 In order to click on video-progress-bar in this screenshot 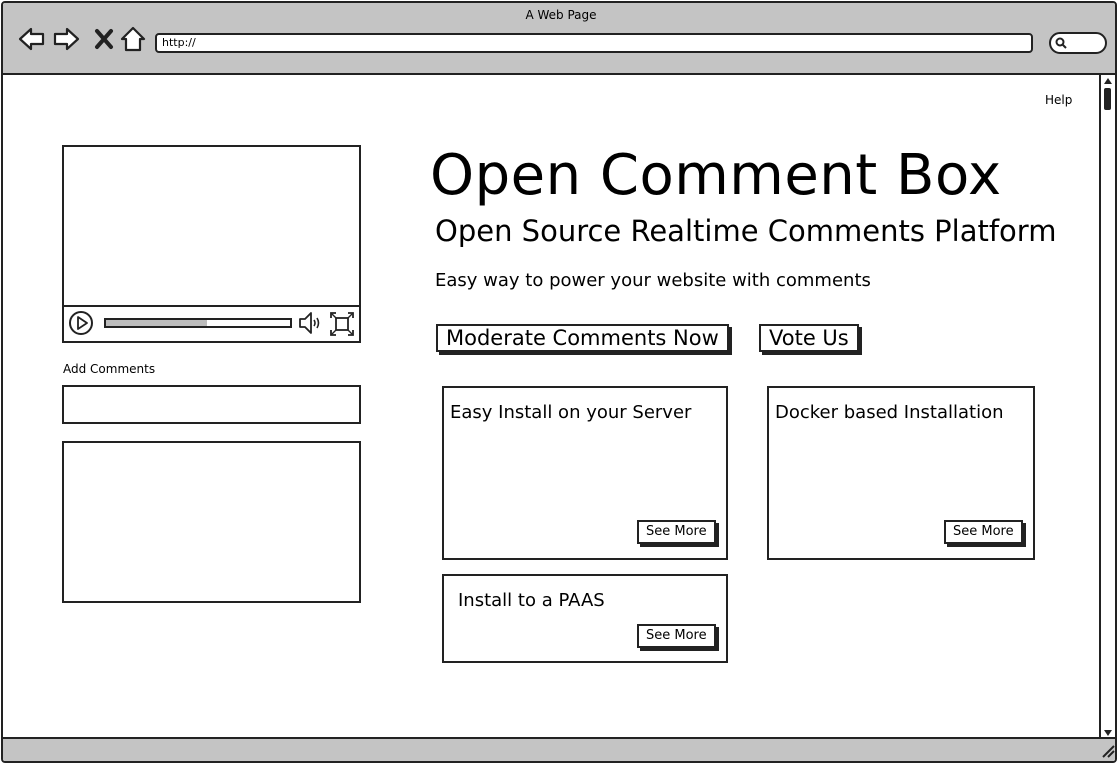, I will do `click(198, 323)`.